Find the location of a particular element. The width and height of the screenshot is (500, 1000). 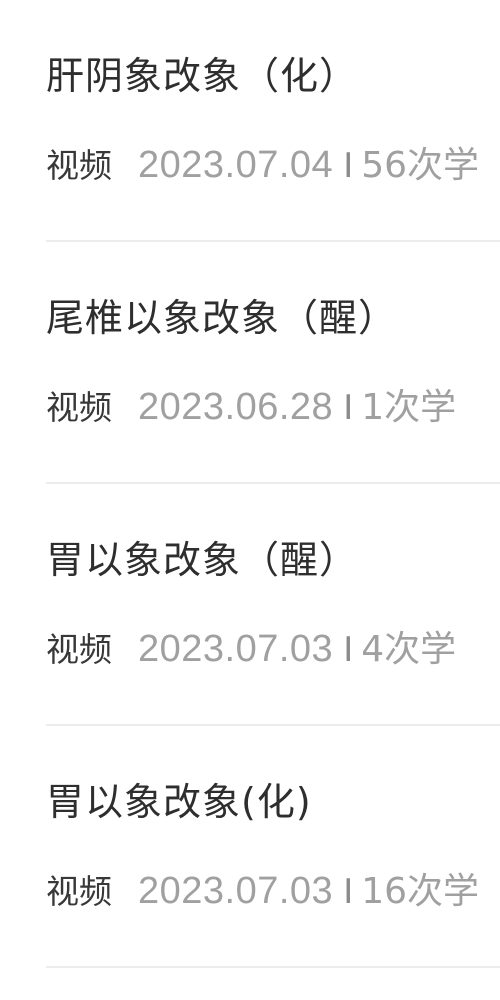

item-meta: 视频 2023.07.03 I 4次学 is located at coordinates (251, 646).